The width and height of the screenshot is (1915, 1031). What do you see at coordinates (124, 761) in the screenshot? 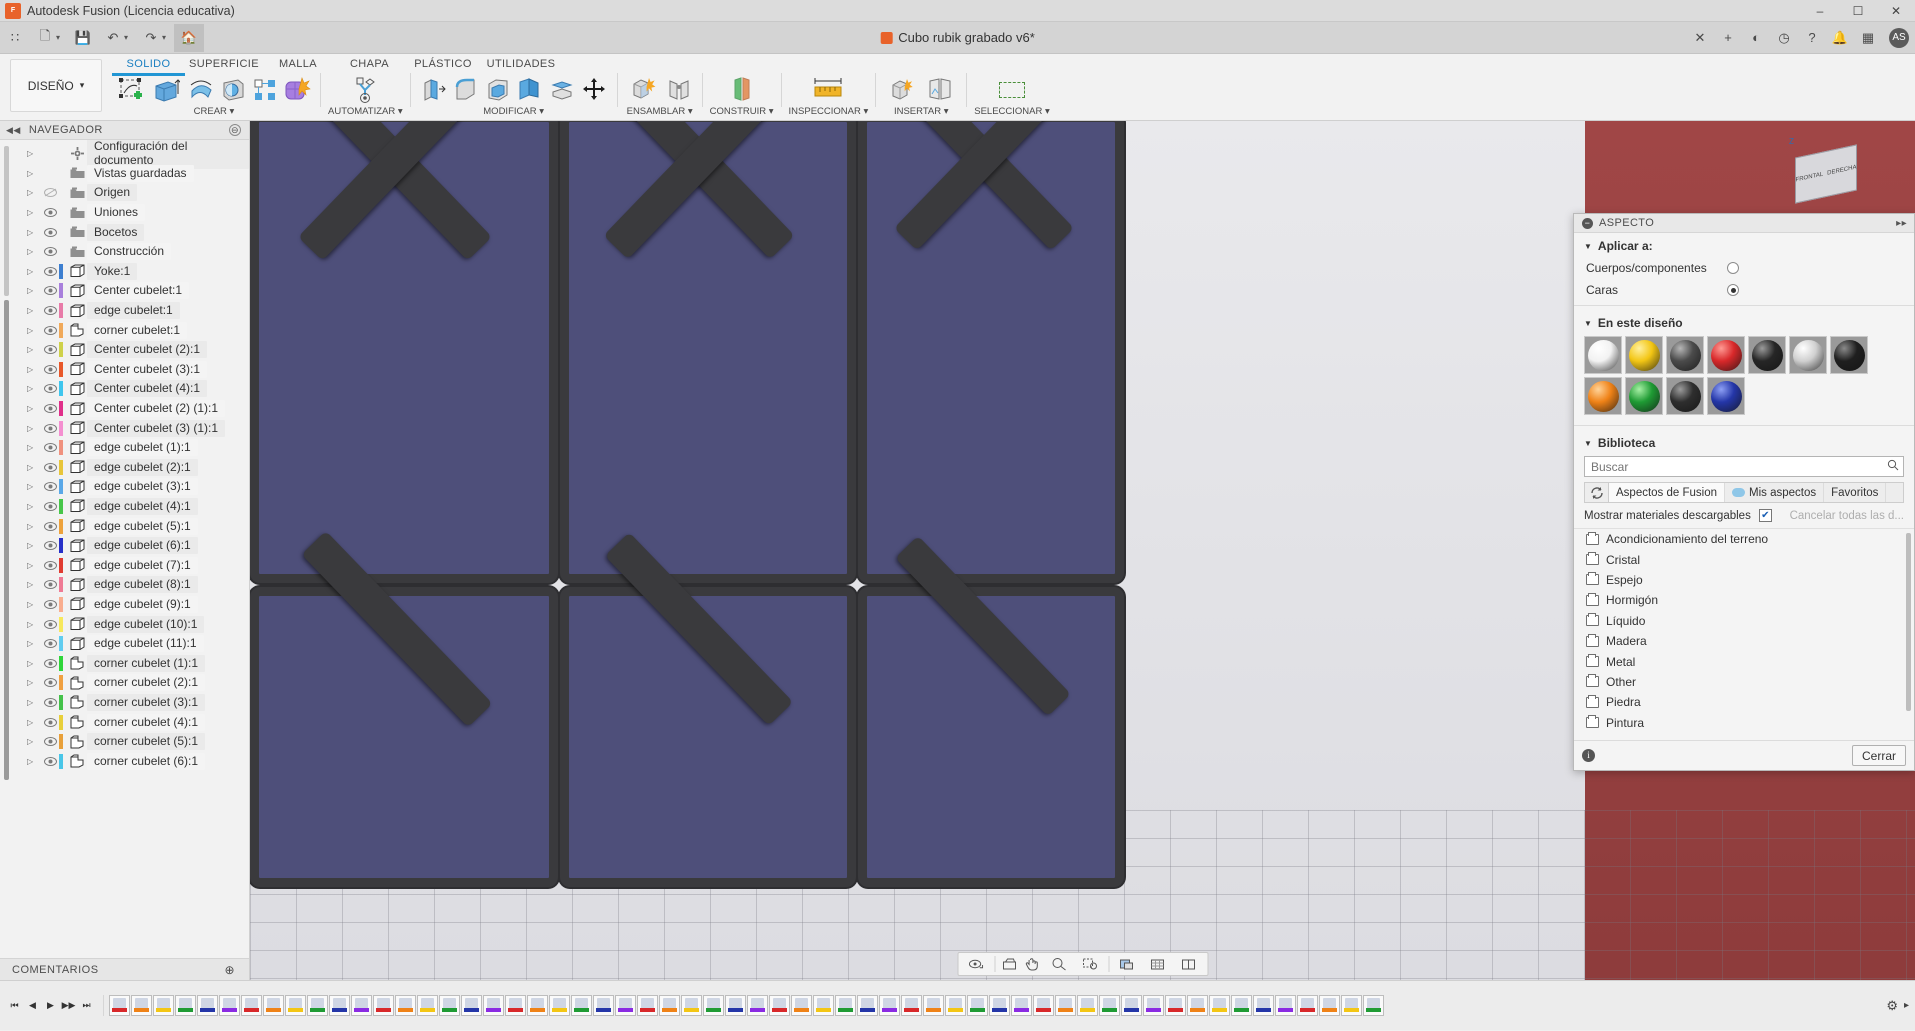
I see `tree-item-corner-cubelet-6-1: ▷ corner cubelet (6):1` at bounding box center [124, 761].